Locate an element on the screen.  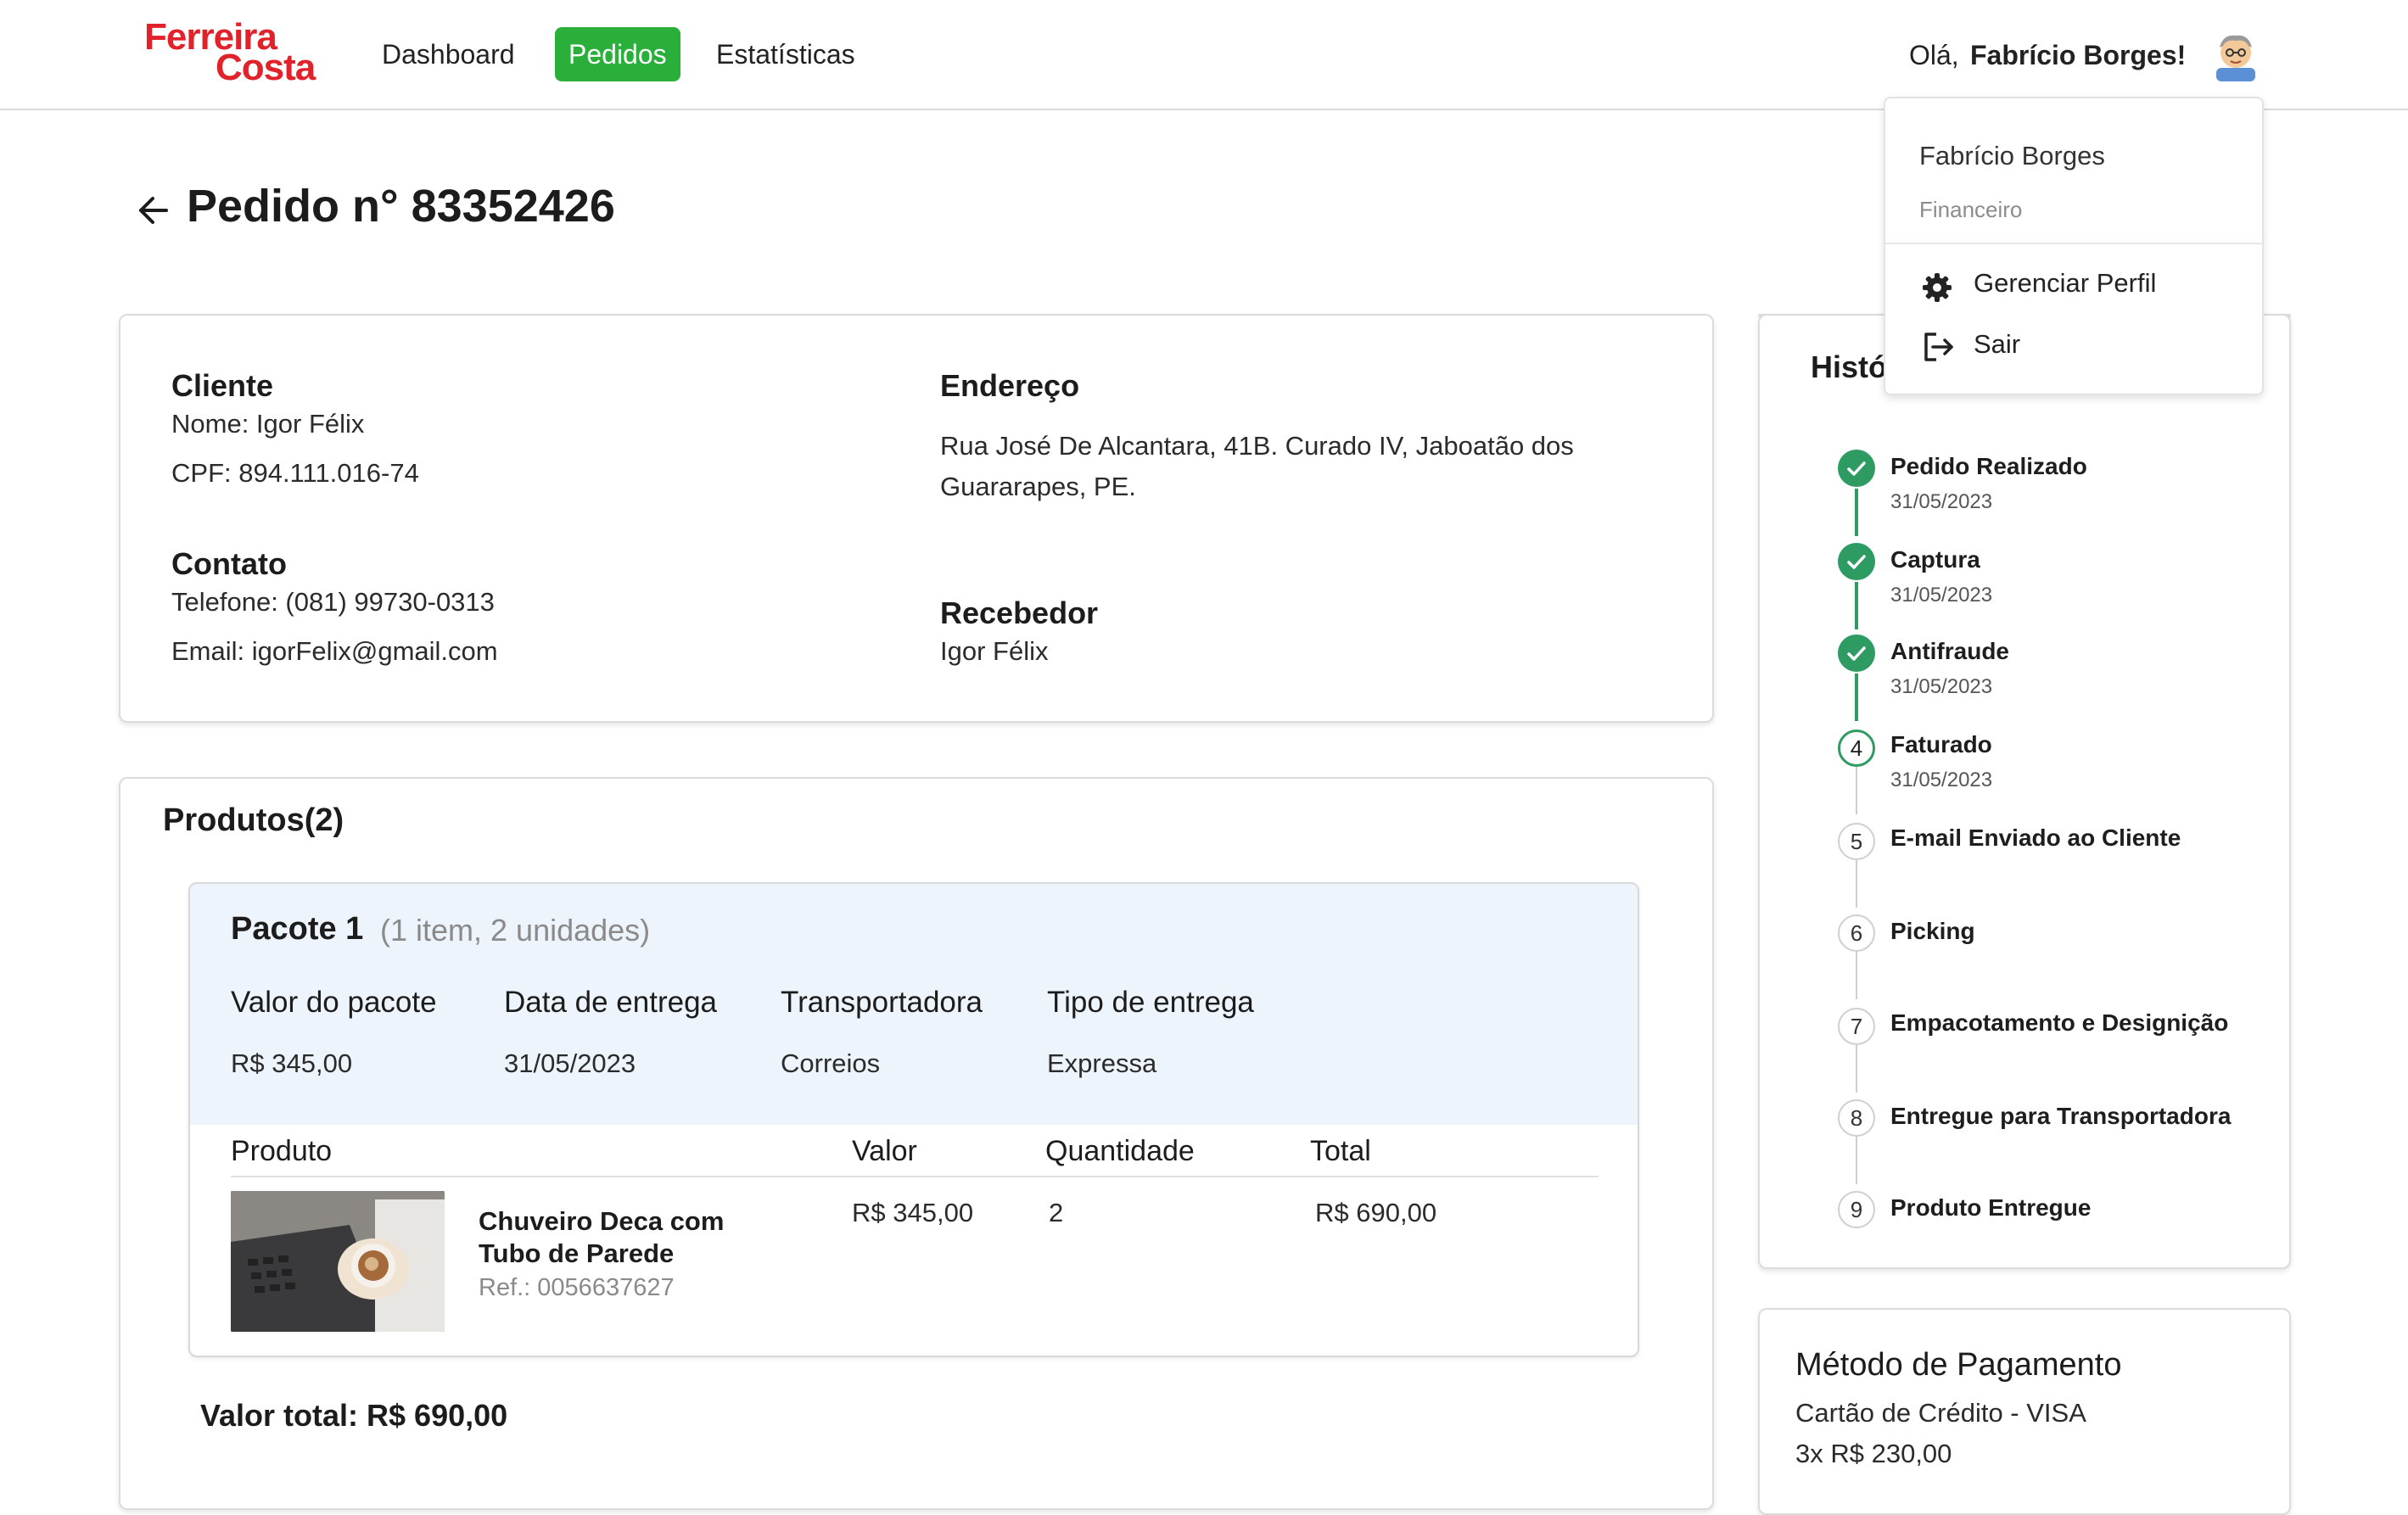
col-header-quantidade: Quantidade is located at coordinates (1120, 1151).